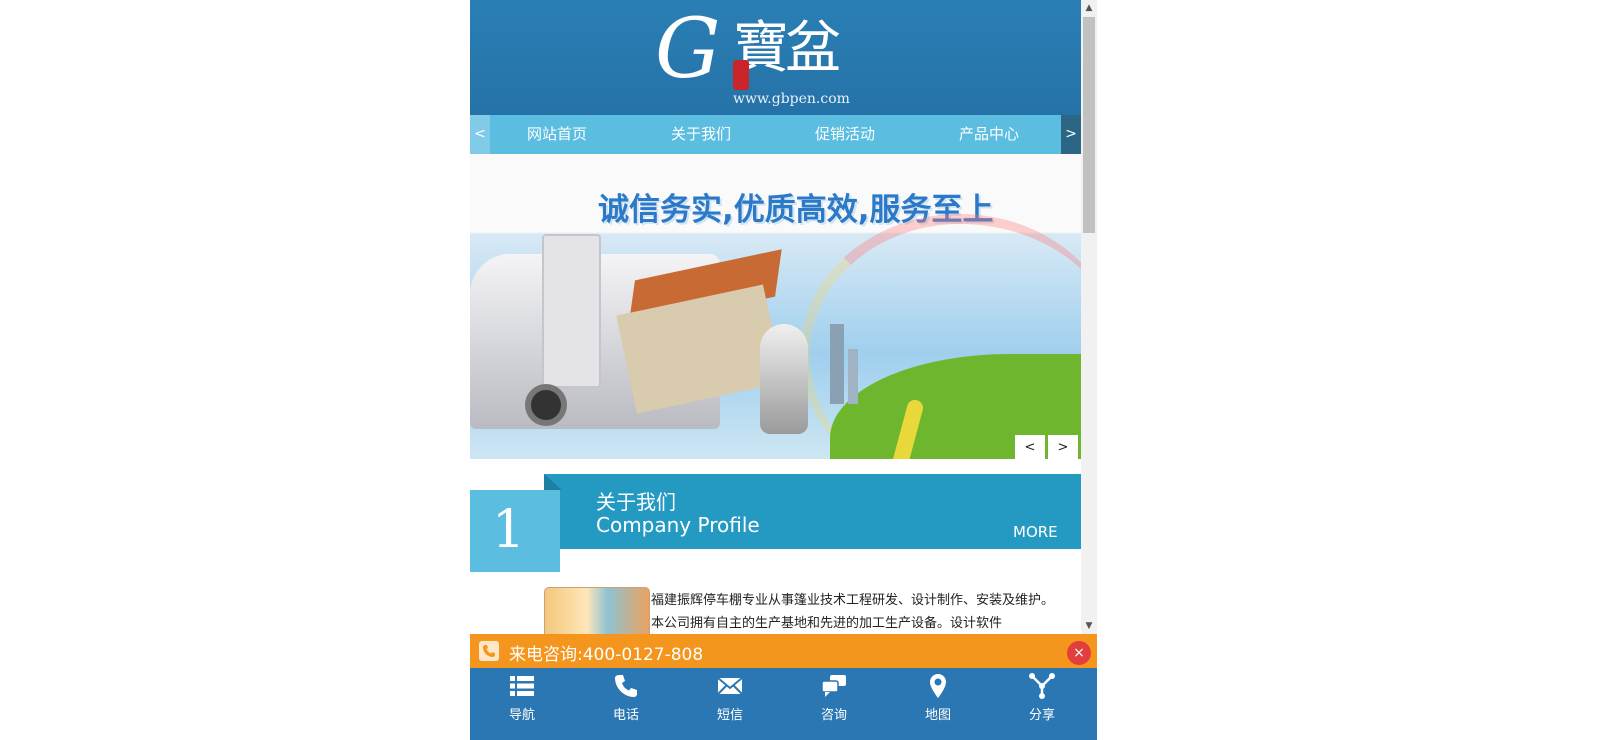 Image resolution: width=1600 pixels, height=740 pixels. Describe the element at coordinates (791, 99) in the screenshot. I see `logo-url: www.gbpen.com` at that location.